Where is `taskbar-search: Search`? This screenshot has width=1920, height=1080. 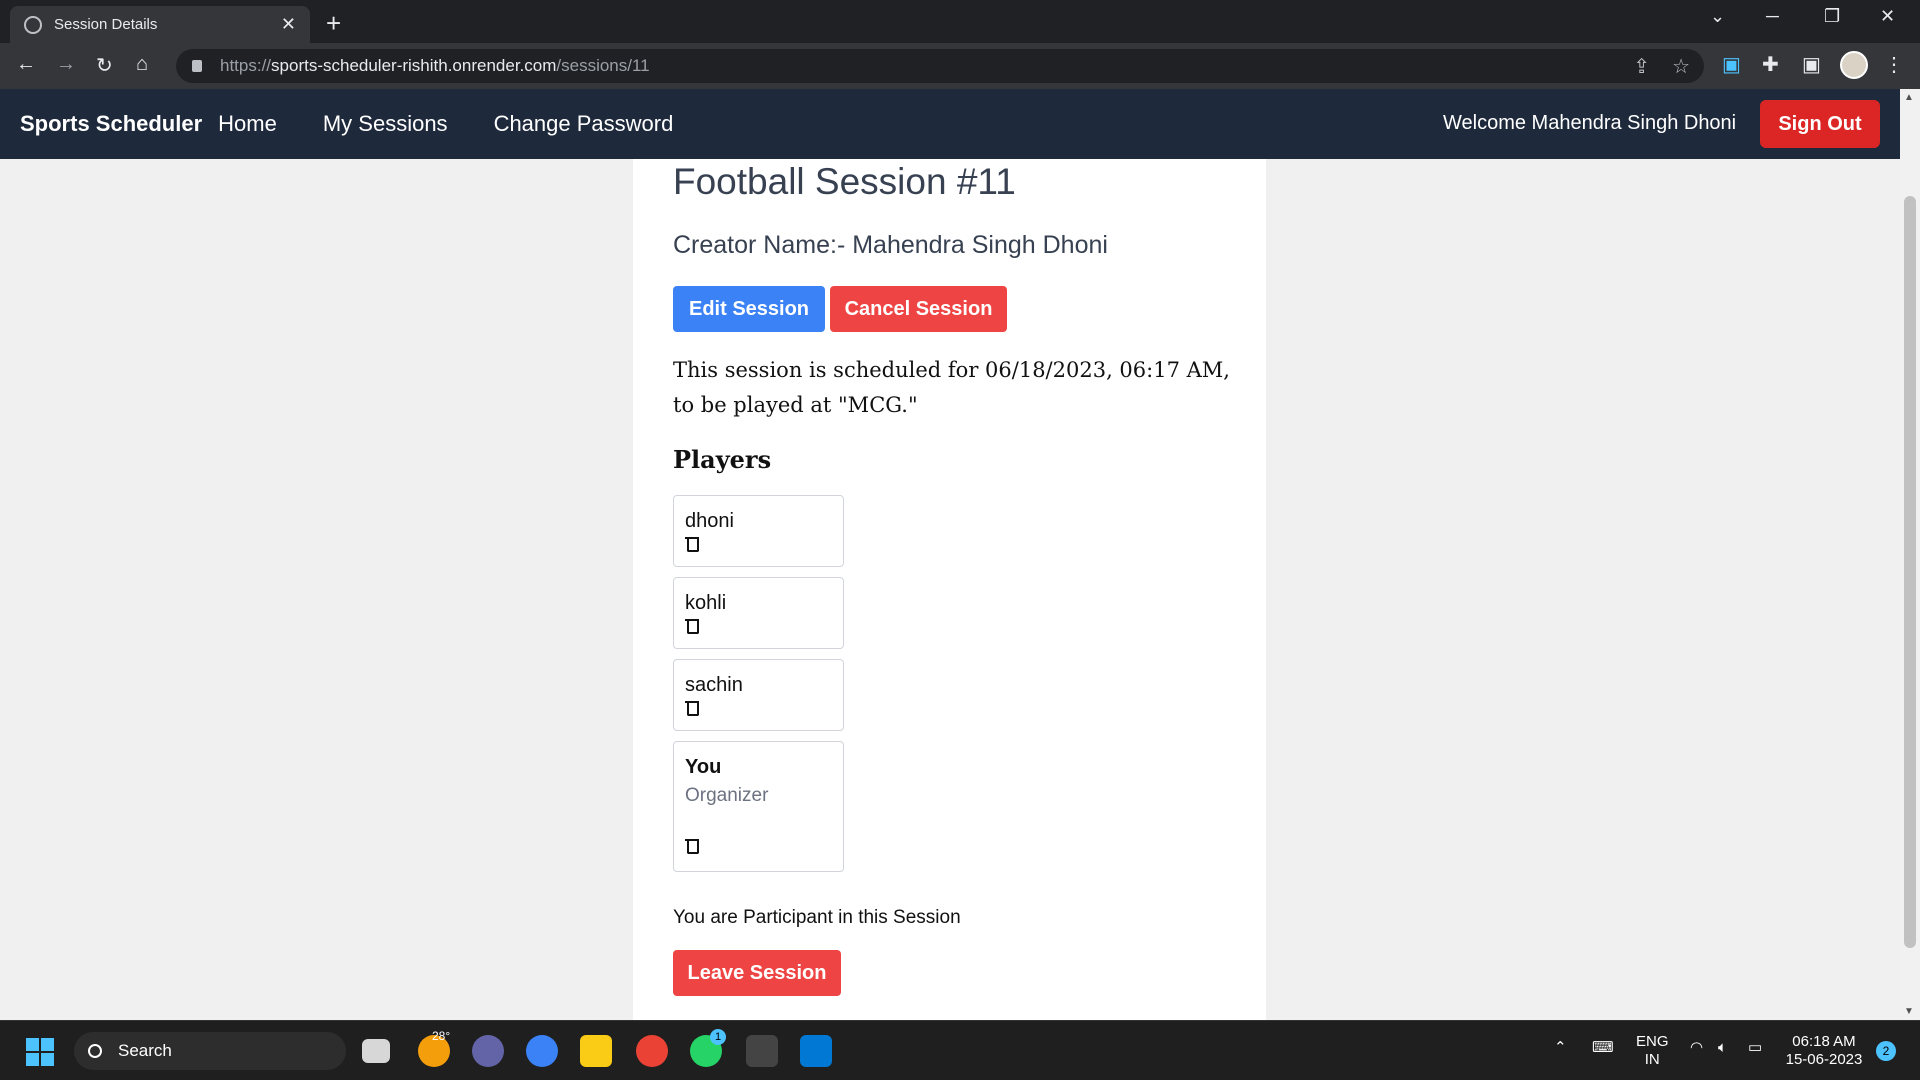
taskbar-search: Search is located at coordinates (210, 1051).